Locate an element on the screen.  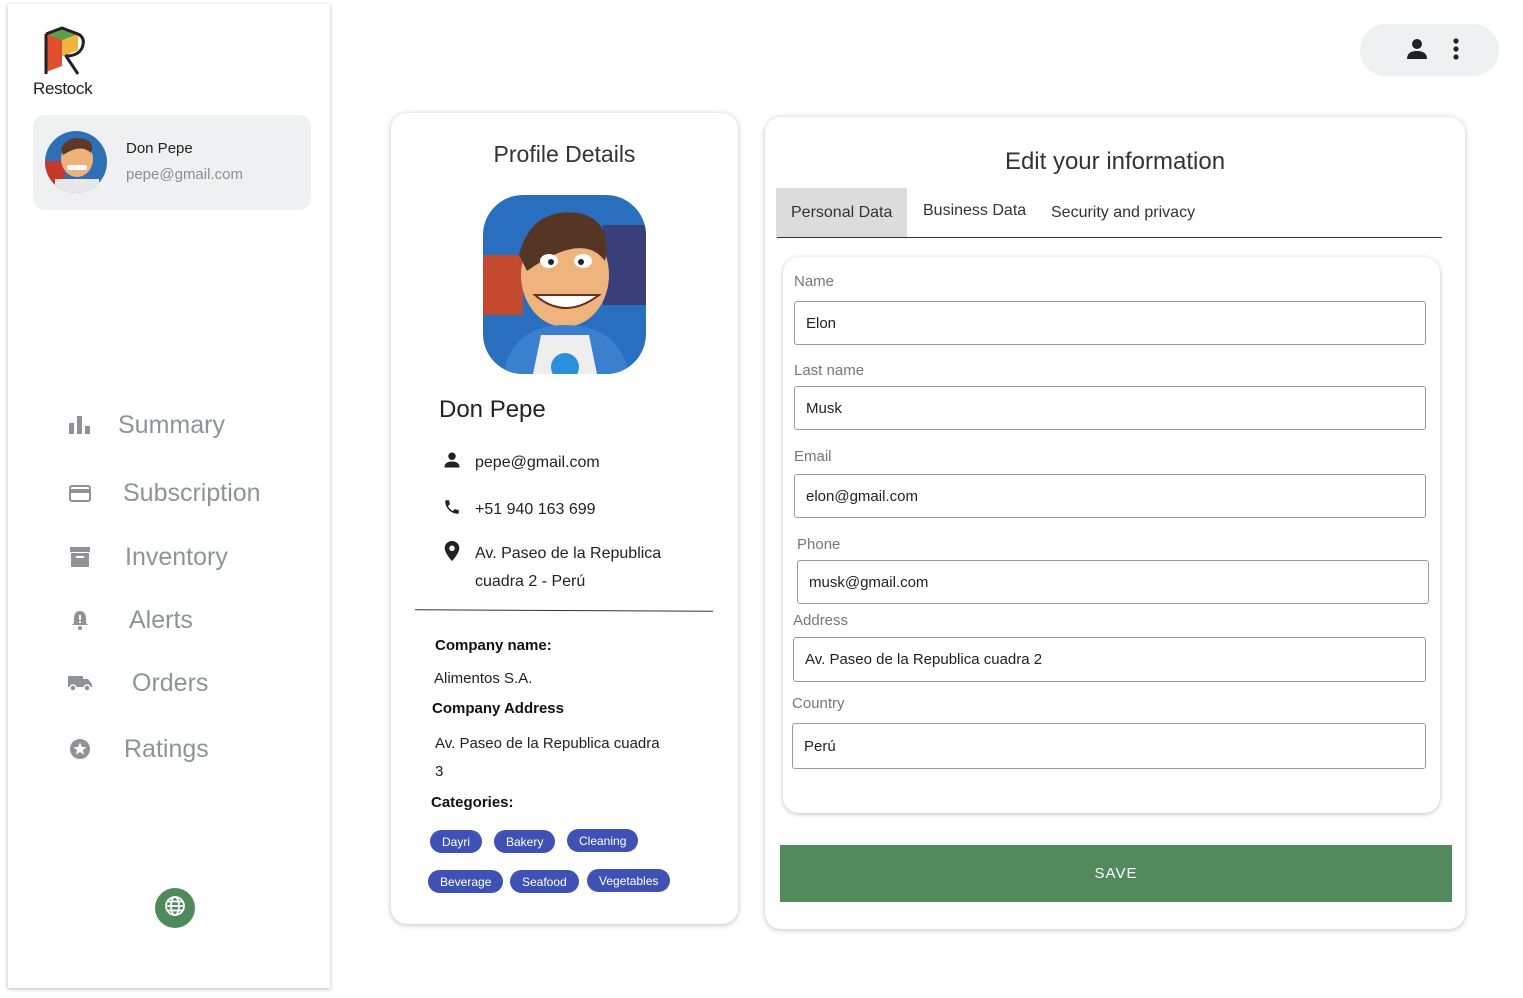
sidebar-item-alerts: Alerts is located at coordinates (130, 620).